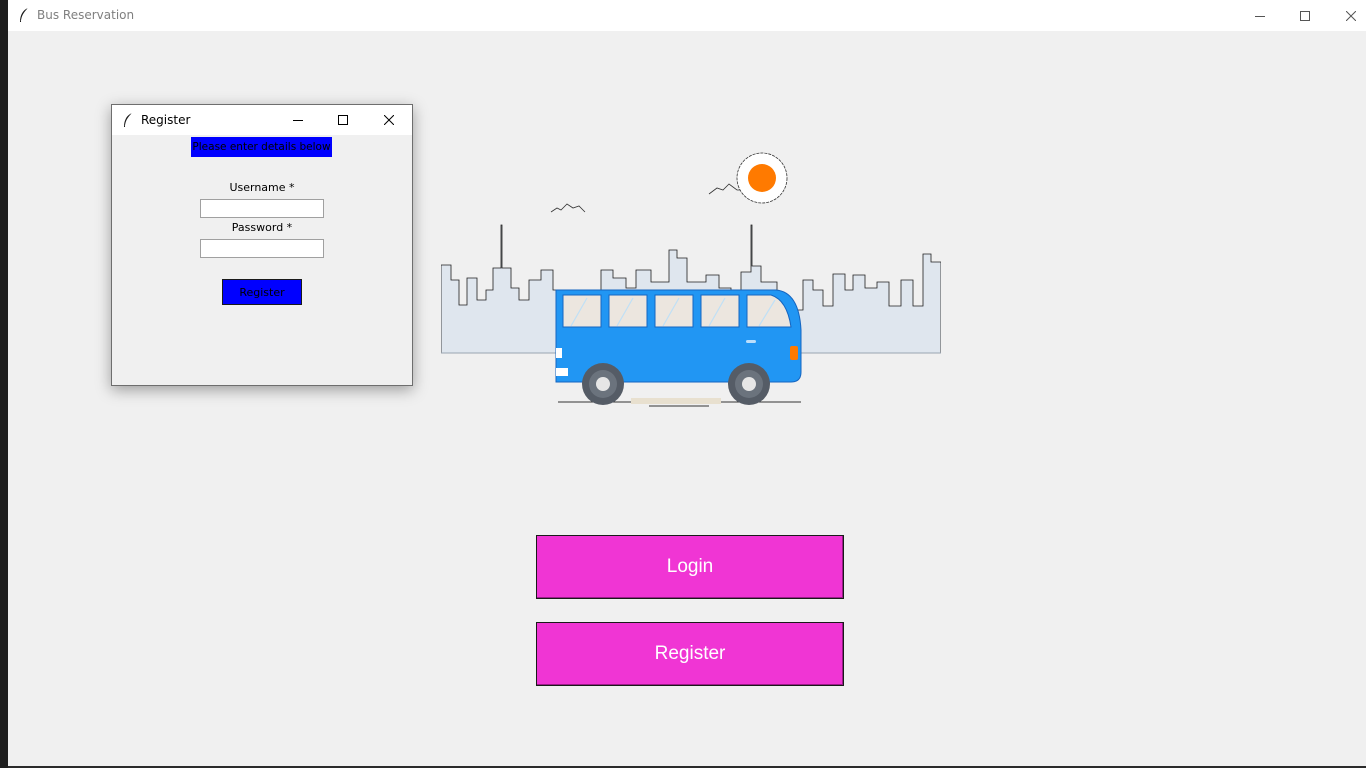 Image resolution: width=1366 pixels, height=768 pixels. What do you see at coordinates (4, 384) in the screenshot?
I see `desktop-background` at bounding box center [4, 384].